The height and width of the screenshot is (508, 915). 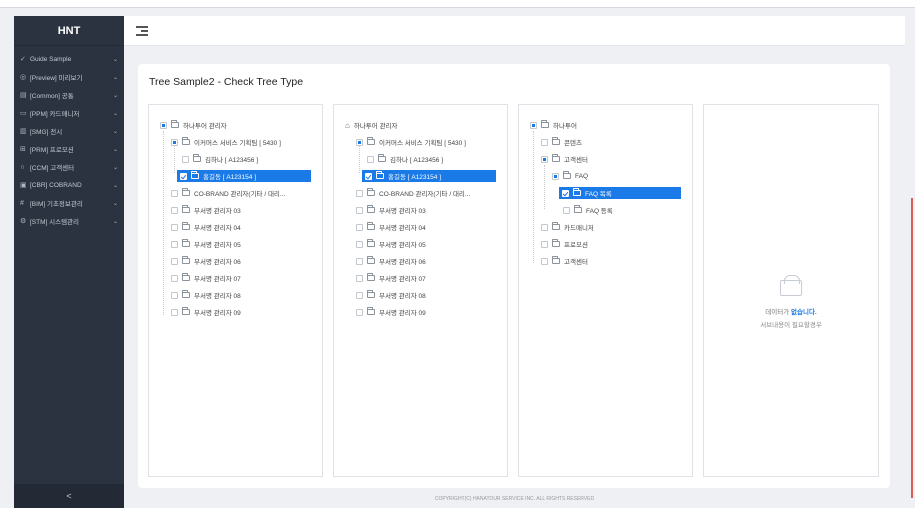 I want to click on chevron-down-icon: ⌄, so click(x=115, y=149).